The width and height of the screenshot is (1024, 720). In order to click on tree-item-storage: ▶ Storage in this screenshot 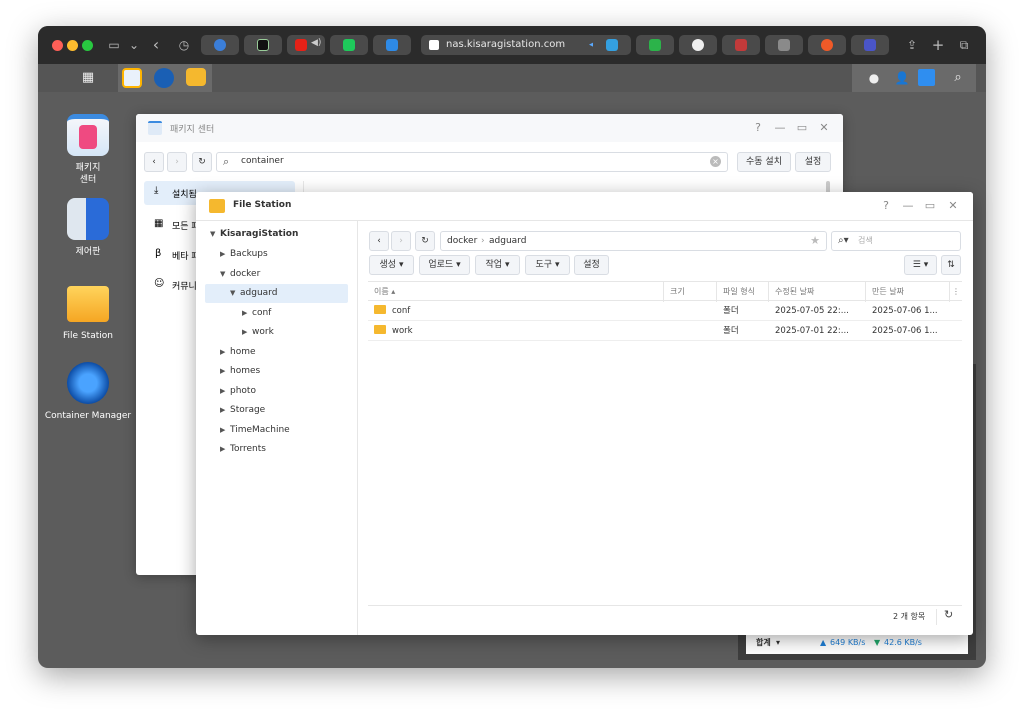, I will do `click(242, 410)`.